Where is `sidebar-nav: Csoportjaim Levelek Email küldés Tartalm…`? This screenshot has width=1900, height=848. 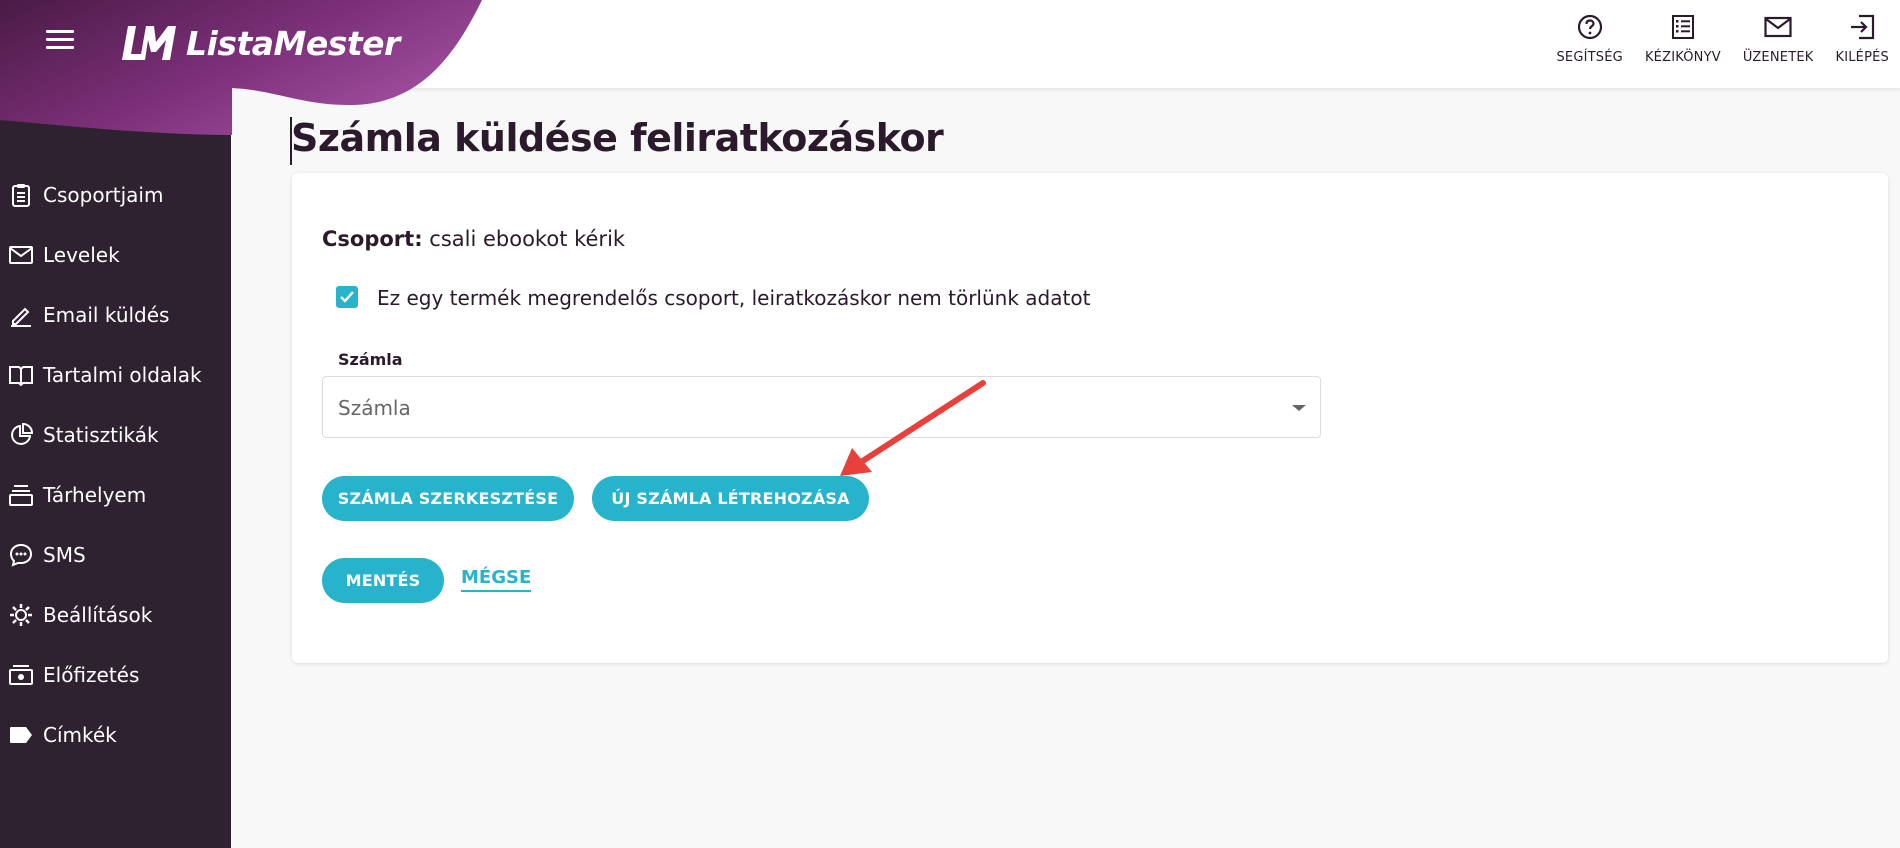
sidebar-nav: Csoportjaim Levelek Email küldés Tartalm… is located at coordinates (115, 465).